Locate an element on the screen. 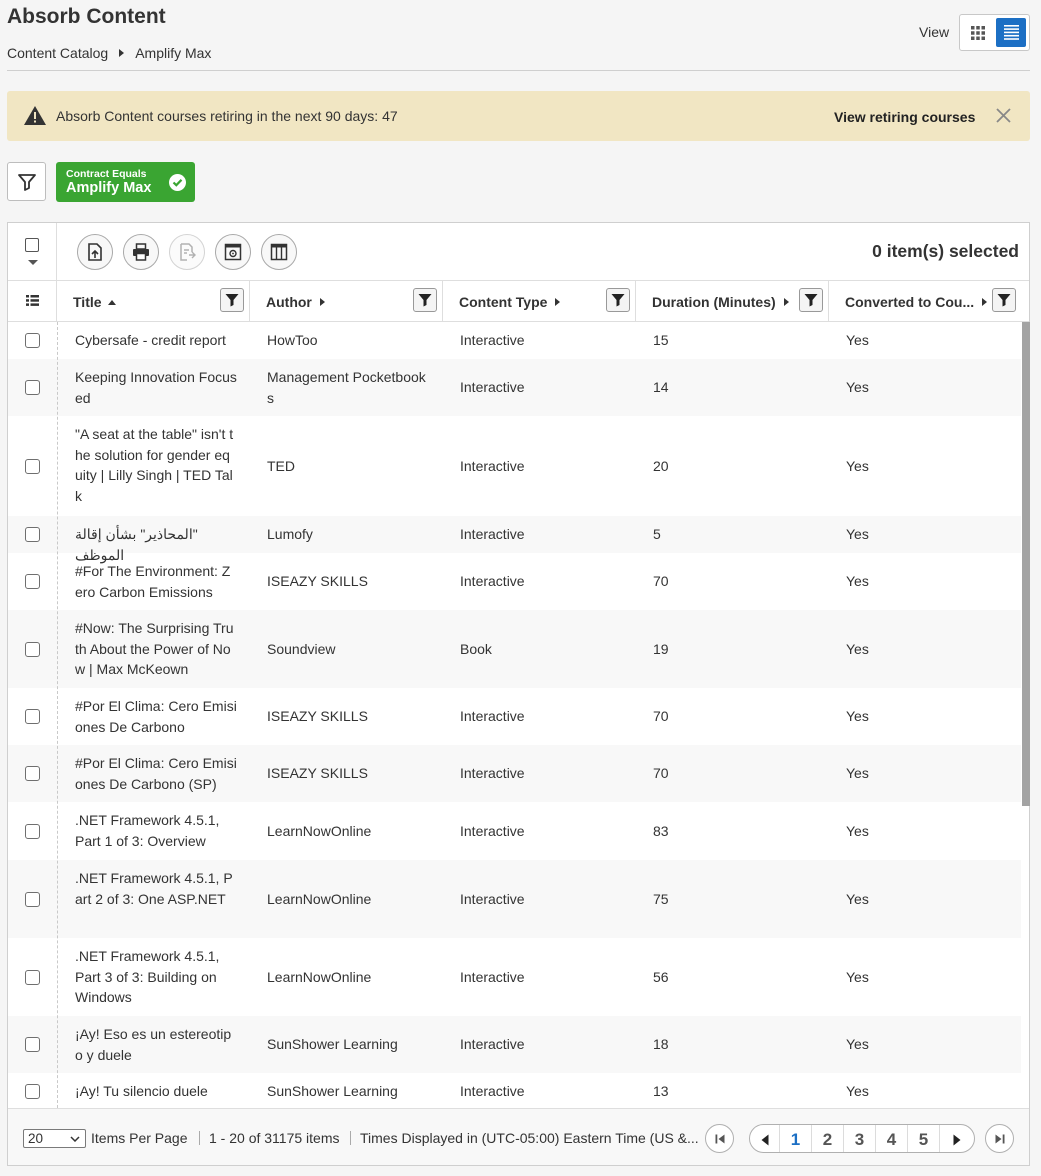 The width and height of the screenshot is (1041, 1176). cell-duration: 19 is located at coordinates (661, 649).